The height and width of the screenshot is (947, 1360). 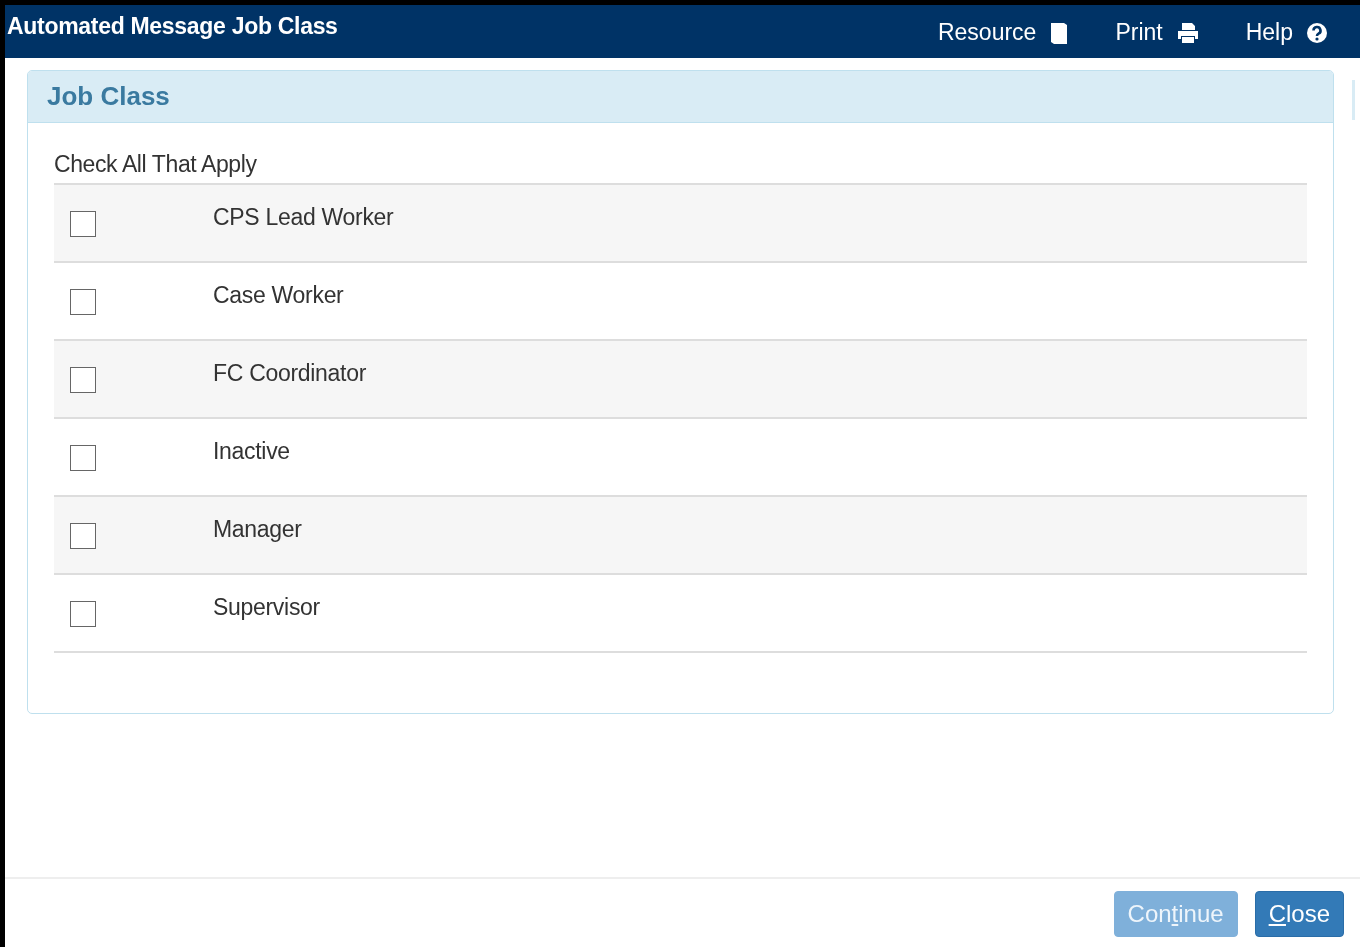 I want to click on window-title: Automated Message Job Class, so click(x=172, y=26).